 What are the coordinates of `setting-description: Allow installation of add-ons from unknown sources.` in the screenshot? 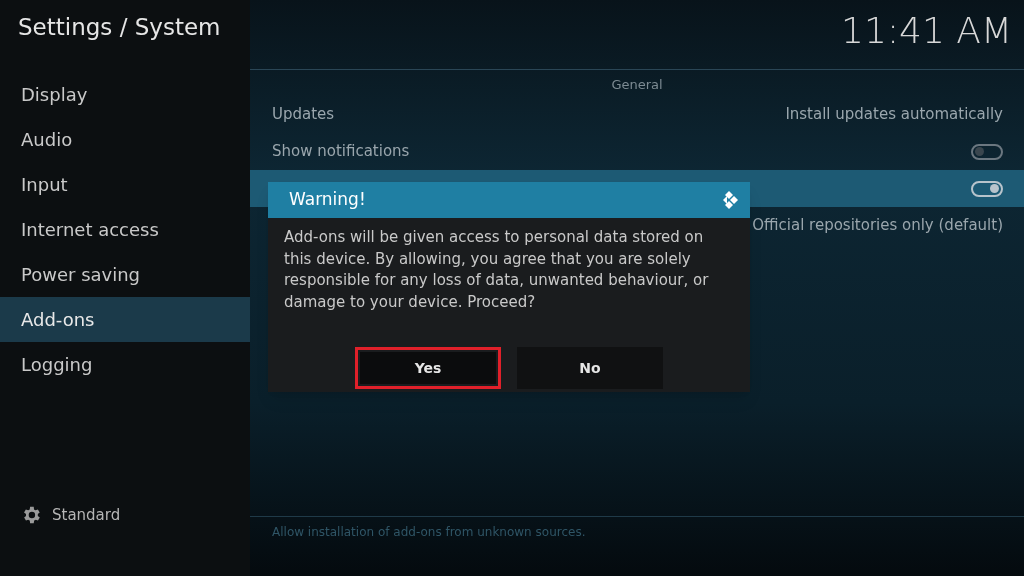 It's located at (429, 532).